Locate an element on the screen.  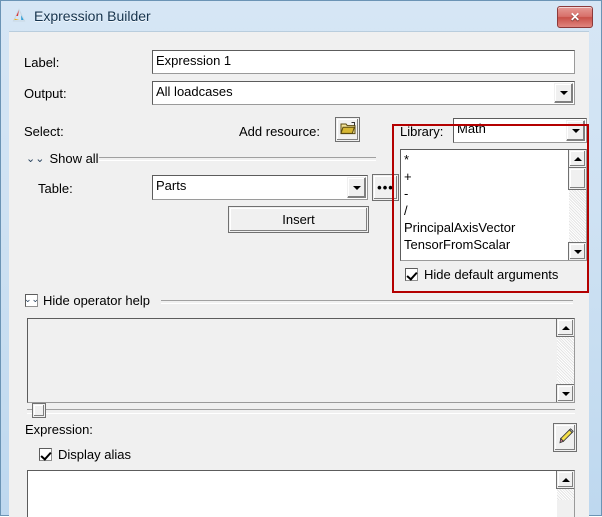
display-alias-checkbox is located at coordinates (45, 454).